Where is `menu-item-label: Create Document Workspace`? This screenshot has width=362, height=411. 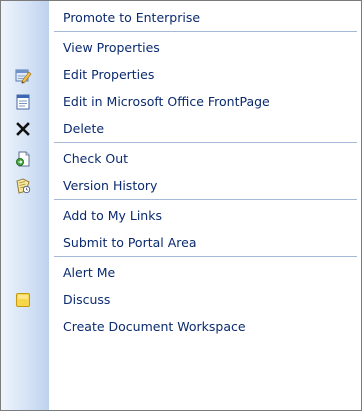
menu-item-label: Create Document Workspace is located at coordinates (154, 326).